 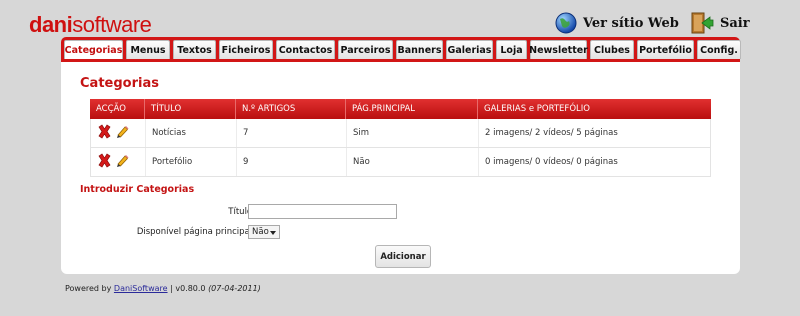 What do you see at coordinates (291, 162) in the screenshot?
I see `row-articles: 9` at bounding box center [291, 162].